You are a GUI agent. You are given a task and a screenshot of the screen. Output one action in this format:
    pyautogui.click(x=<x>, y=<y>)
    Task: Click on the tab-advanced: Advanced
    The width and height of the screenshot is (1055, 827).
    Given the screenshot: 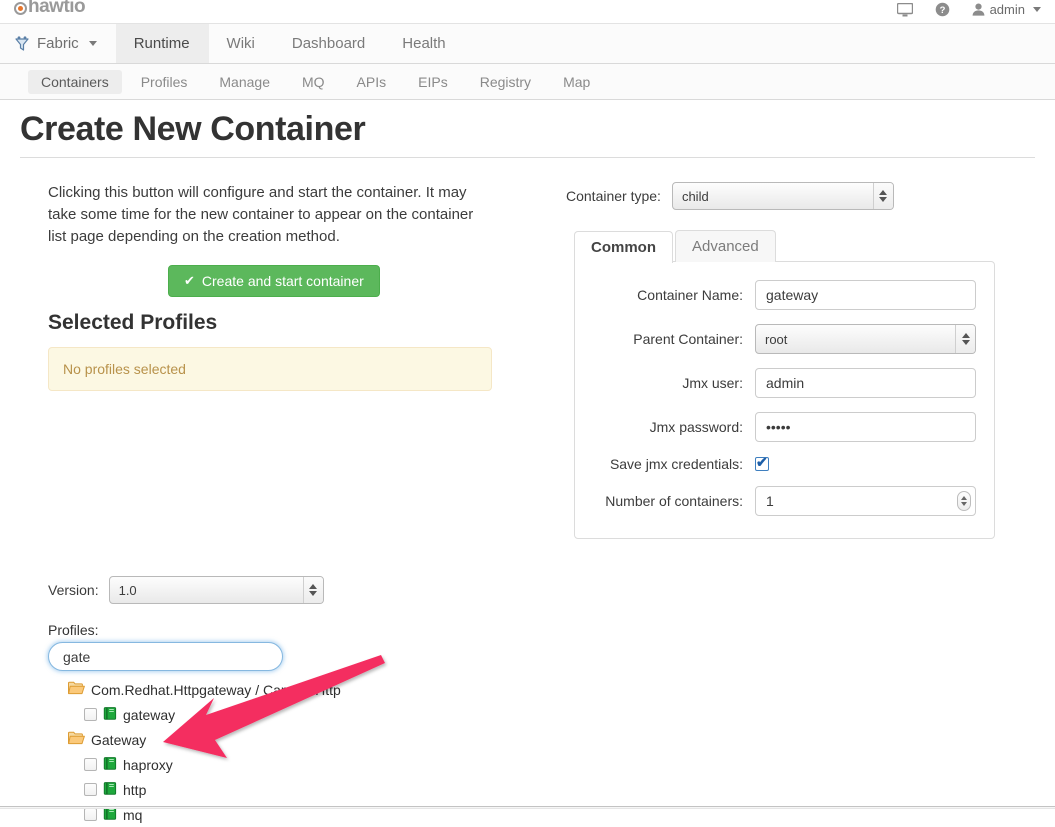 What is the action you would take?
    pyautogui.click(x=725, y=246)
    